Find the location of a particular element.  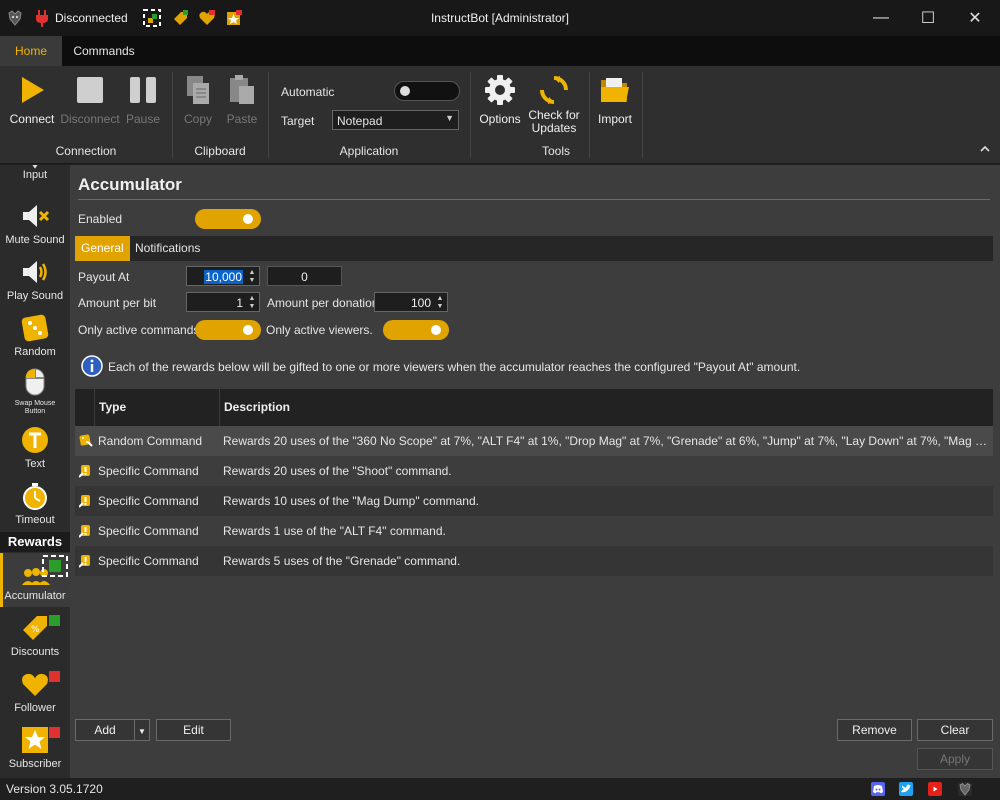

check-updates-button: Check for Updates is located at coordinates (554, 104).